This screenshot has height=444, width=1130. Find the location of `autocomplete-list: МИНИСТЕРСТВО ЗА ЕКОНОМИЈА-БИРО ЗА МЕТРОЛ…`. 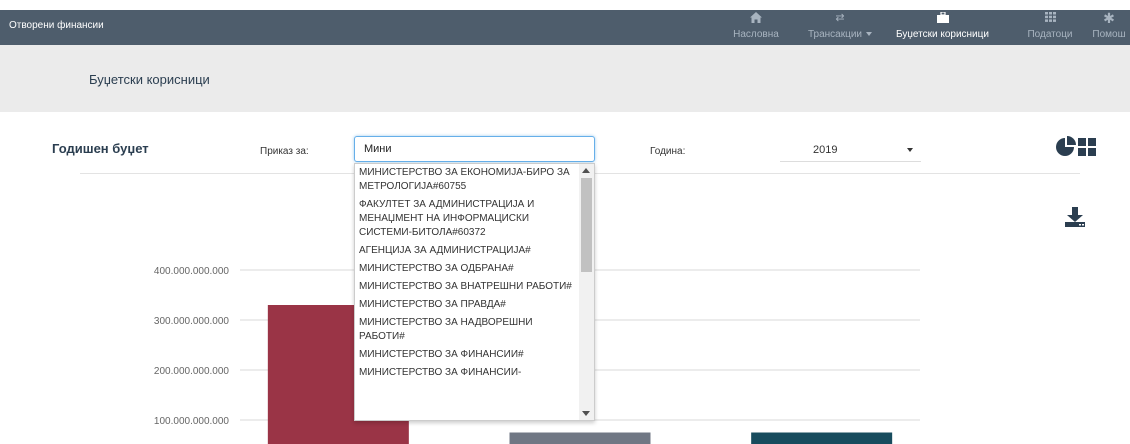

autocomplete-list: МИНИСТЕРСТВО ЗА ЕКОНОМИЈА-БИРО ЗА МЕТРОЛ… is located at coordinates (467, 273).